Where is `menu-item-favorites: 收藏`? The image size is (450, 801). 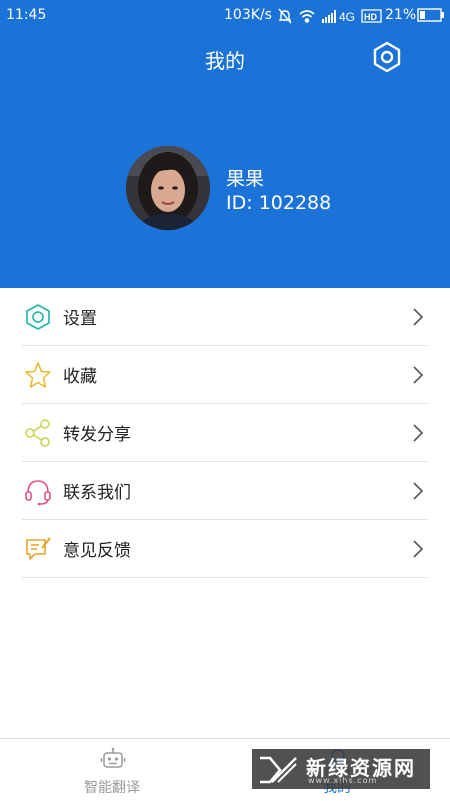 menu-item-favorites: 收藏 is located at coordinates (225, 375).